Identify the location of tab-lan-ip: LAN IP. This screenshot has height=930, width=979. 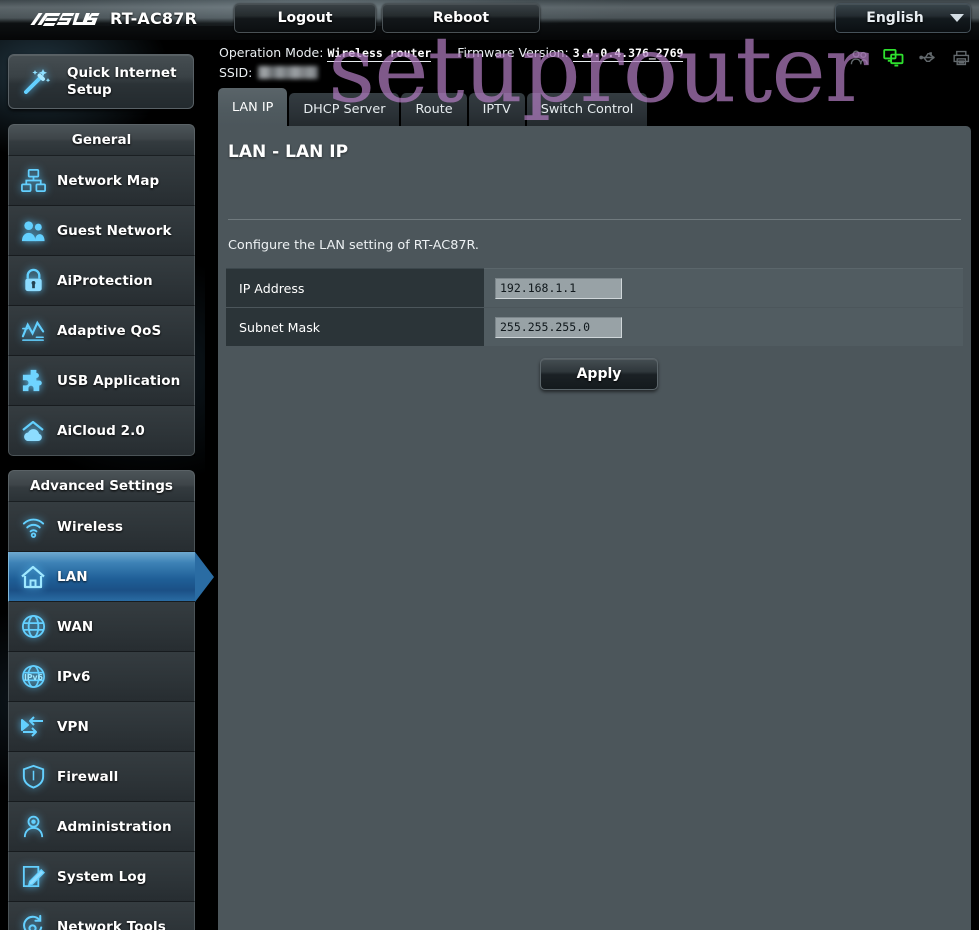
(253, 107).